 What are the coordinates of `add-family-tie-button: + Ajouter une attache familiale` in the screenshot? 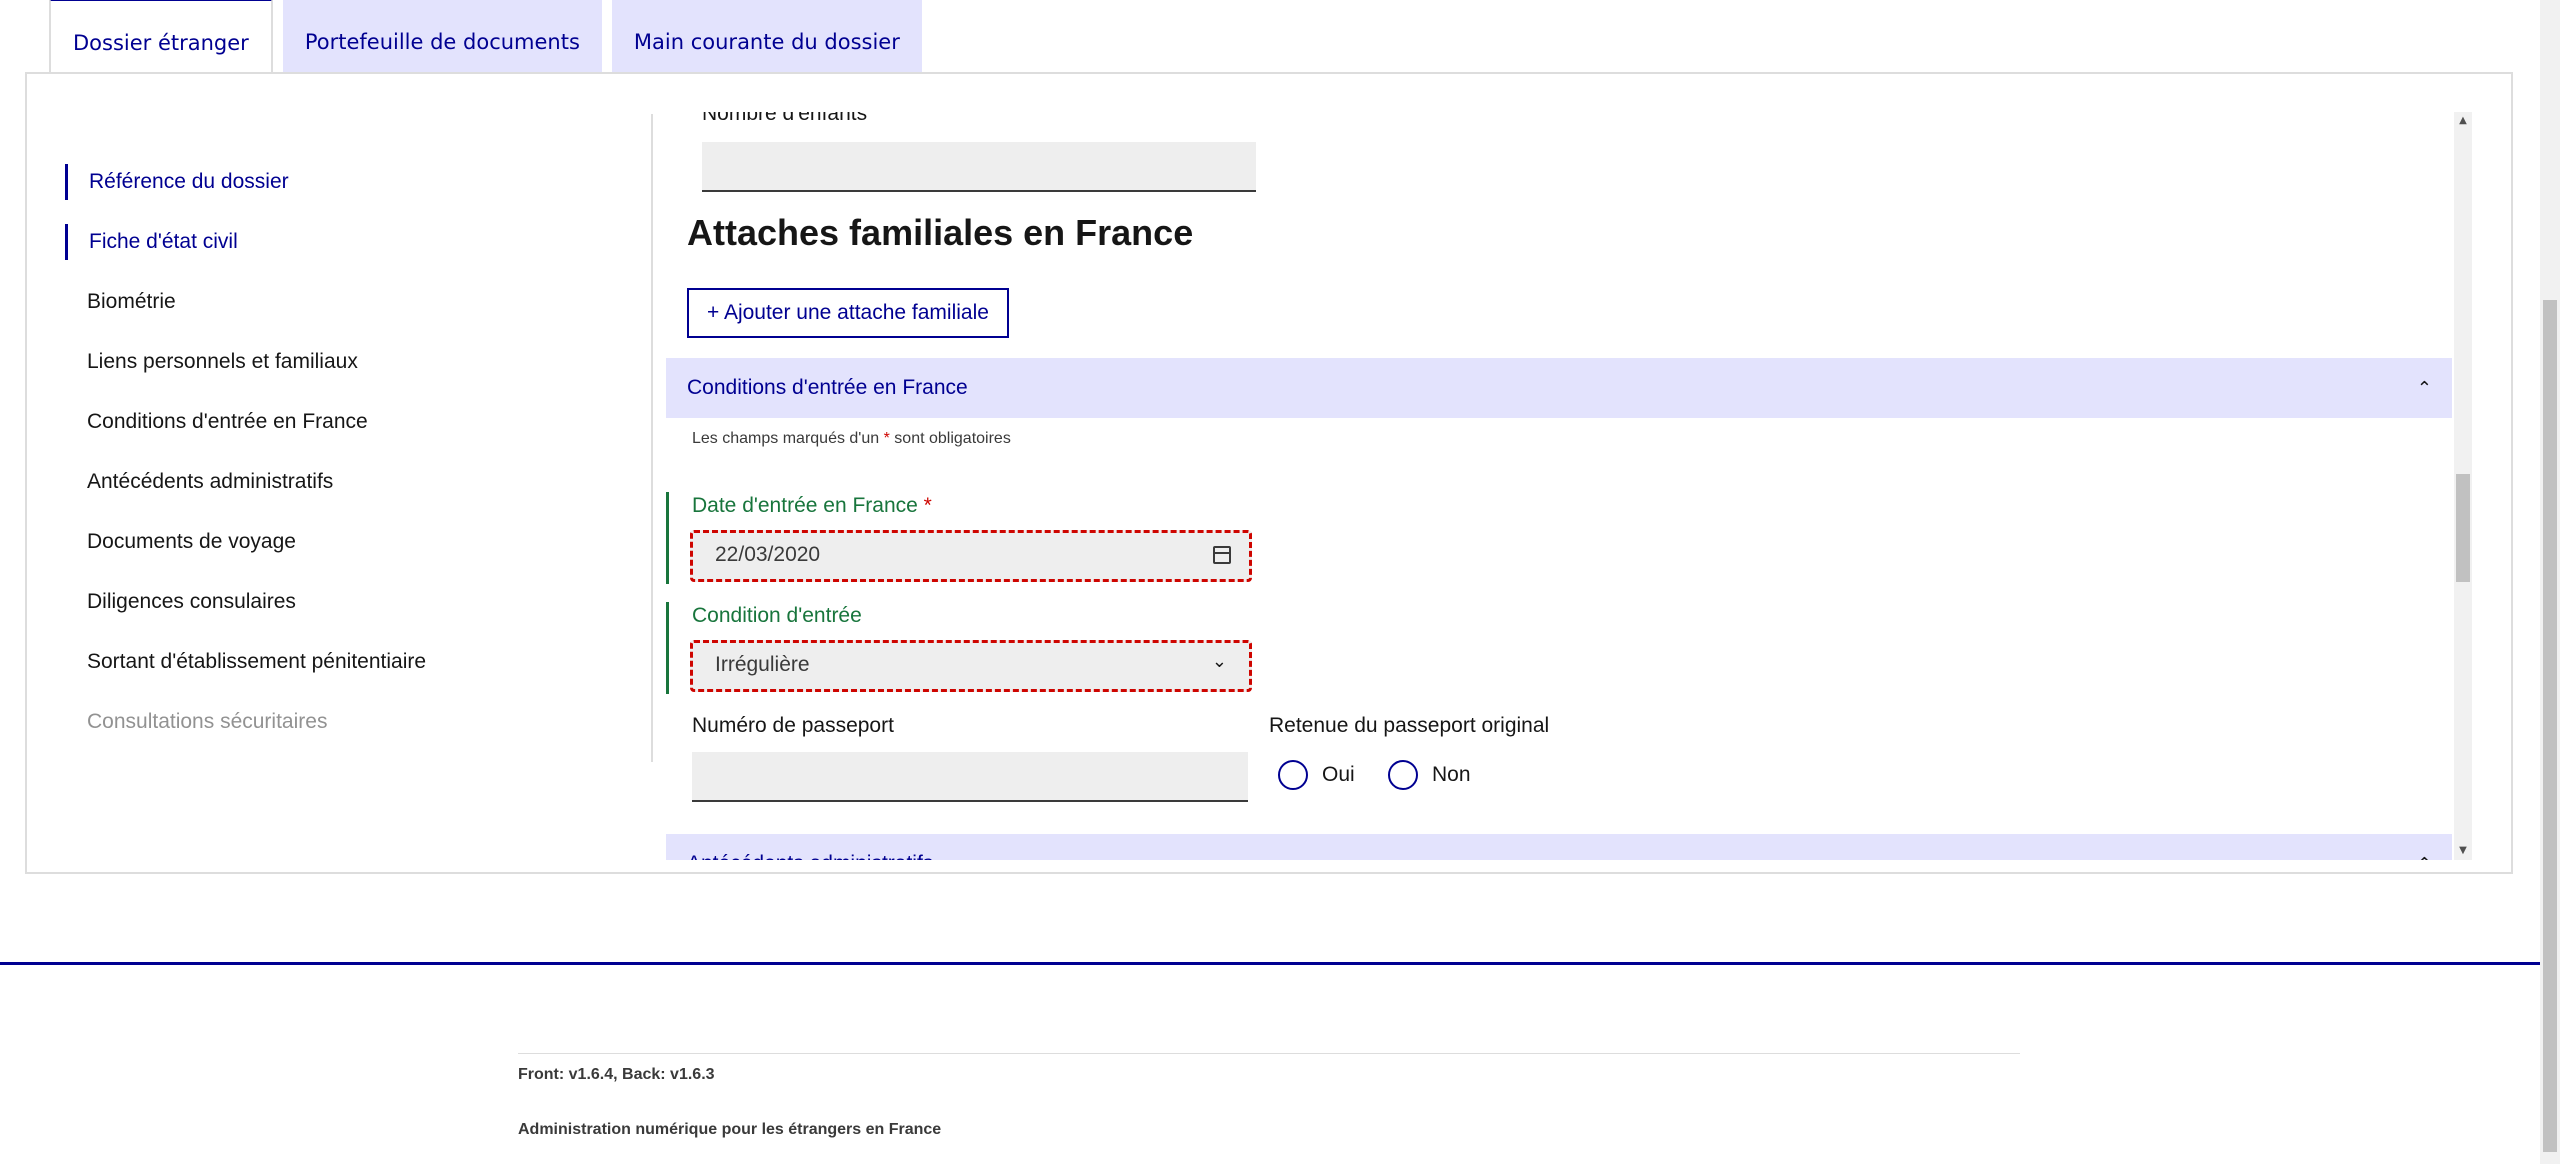 It's located at (848, 313).